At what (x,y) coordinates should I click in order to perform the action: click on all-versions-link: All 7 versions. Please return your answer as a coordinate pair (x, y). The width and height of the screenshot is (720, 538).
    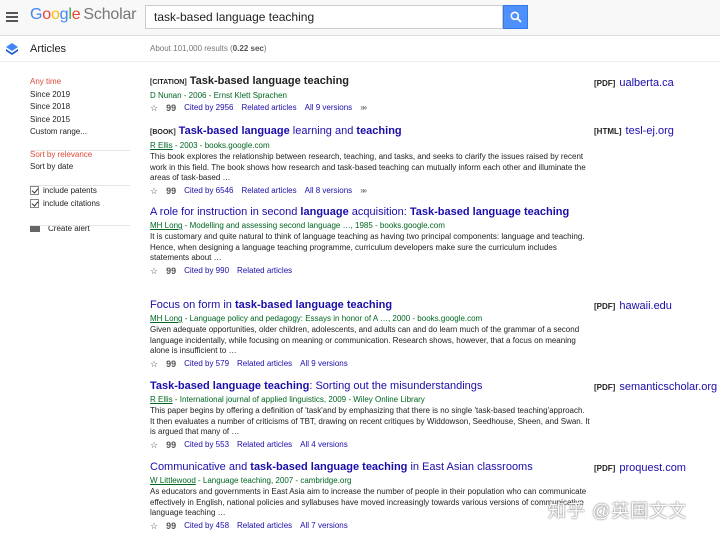
    Looking at the image, I should click on (324, 526).